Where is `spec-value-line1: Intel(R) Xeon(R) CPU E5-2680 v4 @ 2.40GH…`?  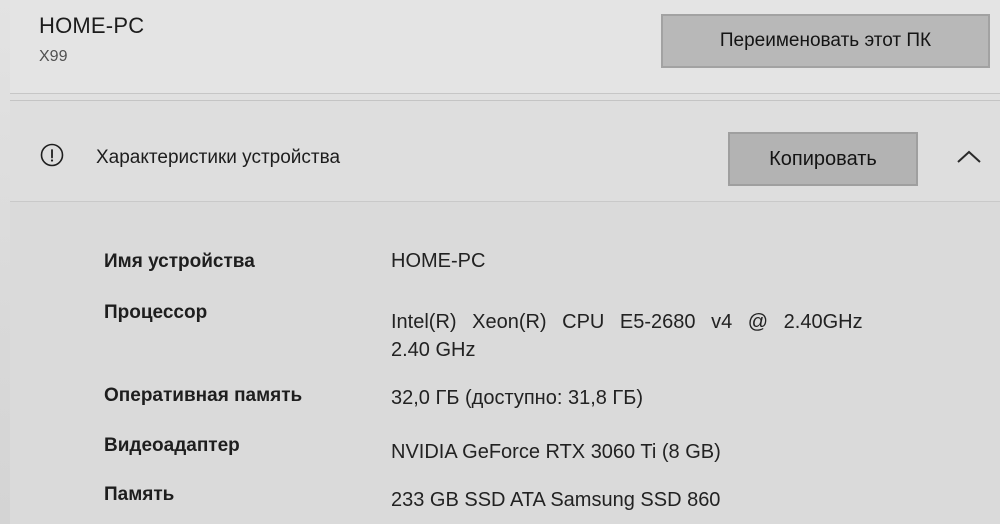 spec-value-line1: Intel(R) Xeon(R) CPU E5-2680 v4 @ 2.40GH… is located at coordinates (627, 322).